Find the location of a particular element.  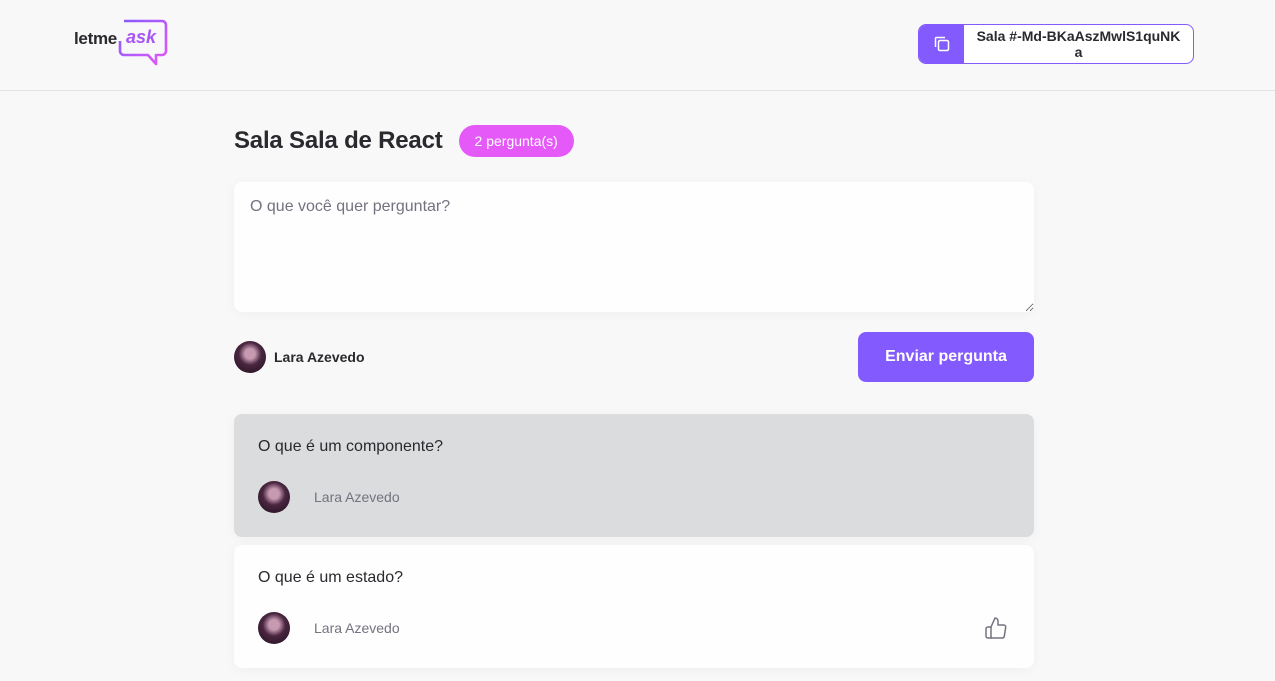

copy-icon is located at coordinates (941, 44).